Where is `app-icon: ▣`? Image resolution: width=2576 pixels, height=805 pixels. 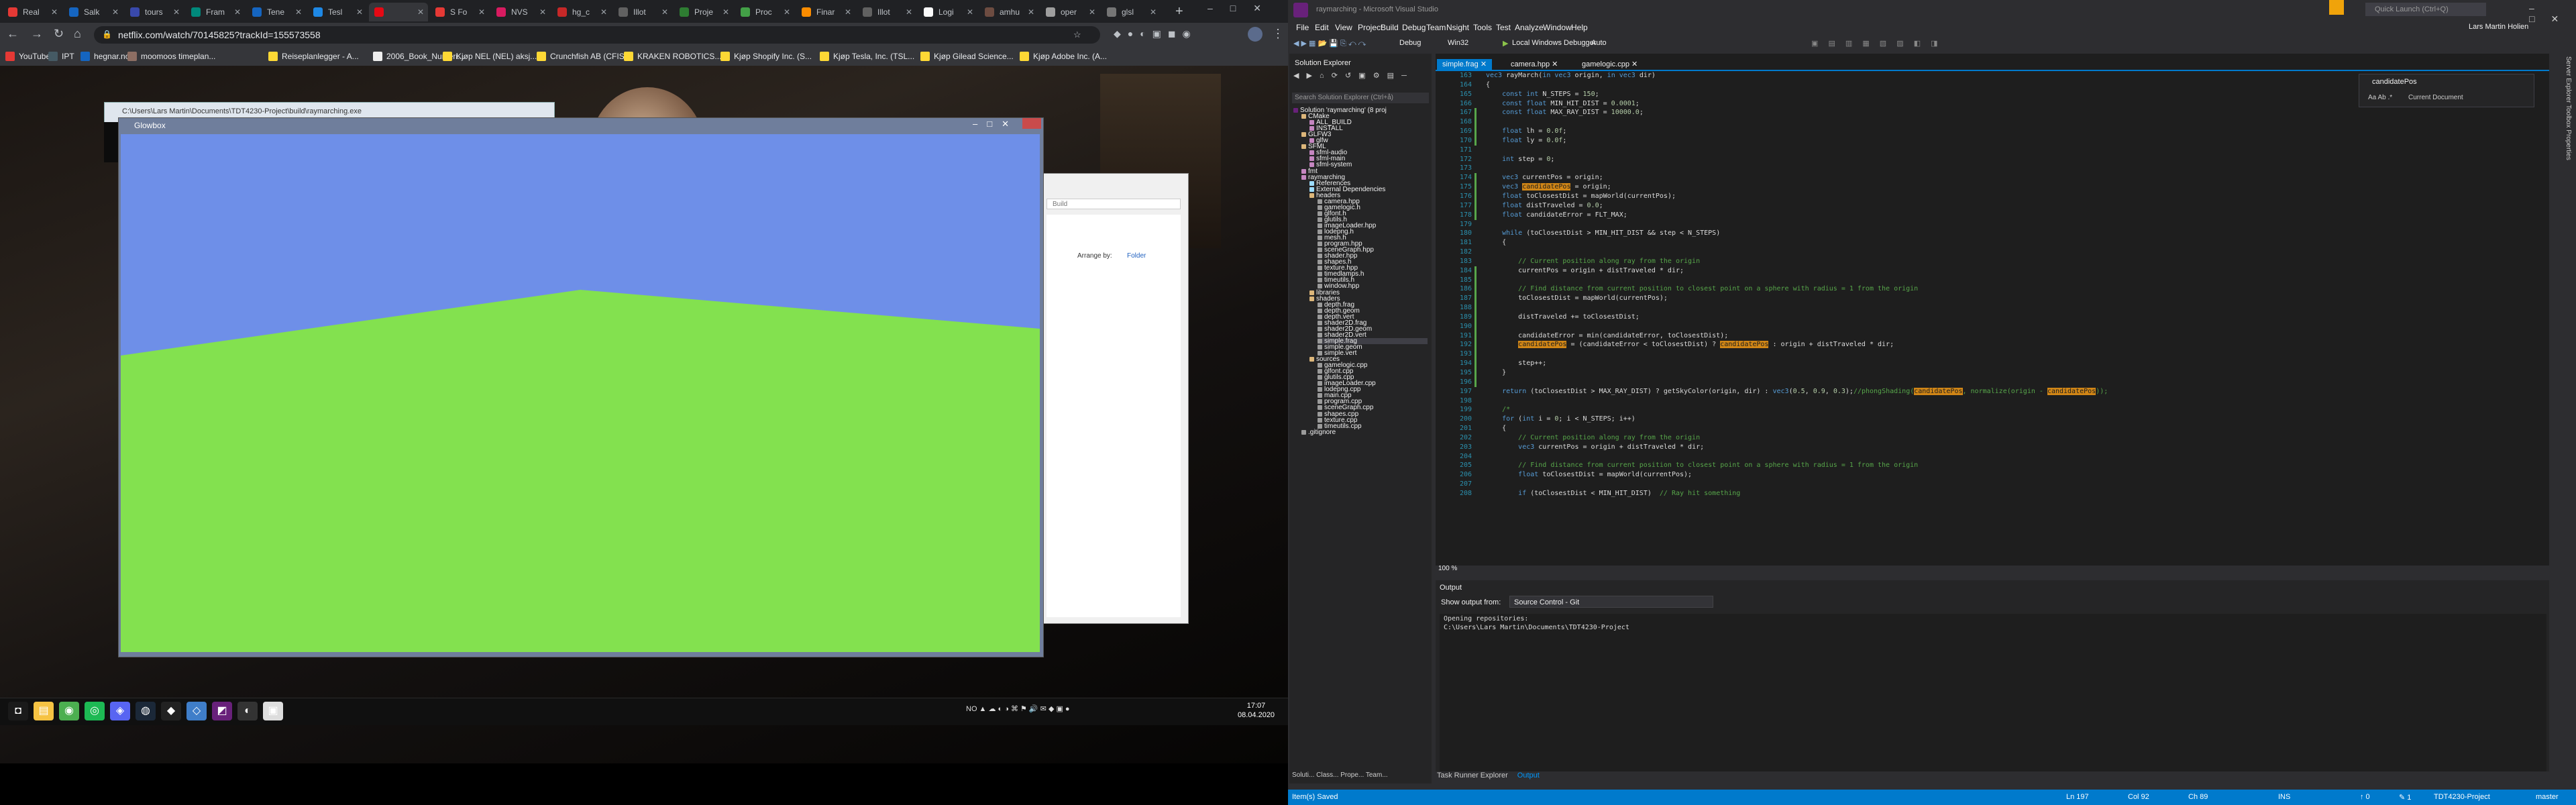 app-icon: ▣ is located at coordinates (273, 711).